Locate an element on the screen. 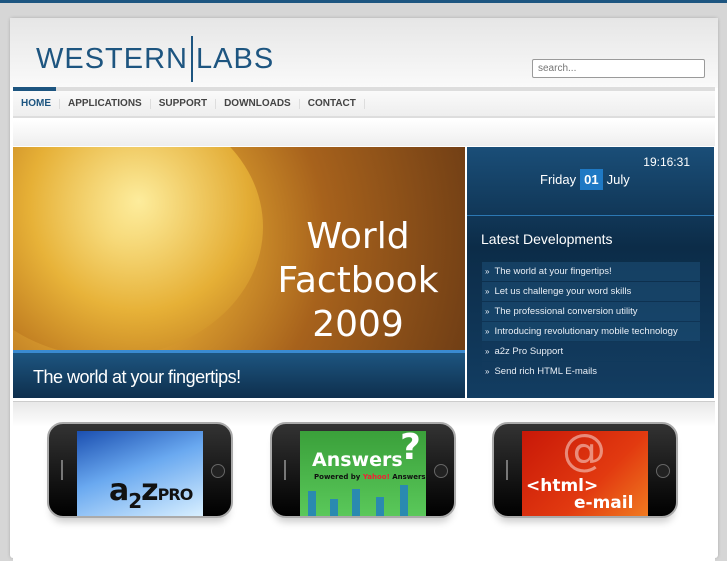  list-item: » a2z Pro Support is located at coordinates (591, 351).